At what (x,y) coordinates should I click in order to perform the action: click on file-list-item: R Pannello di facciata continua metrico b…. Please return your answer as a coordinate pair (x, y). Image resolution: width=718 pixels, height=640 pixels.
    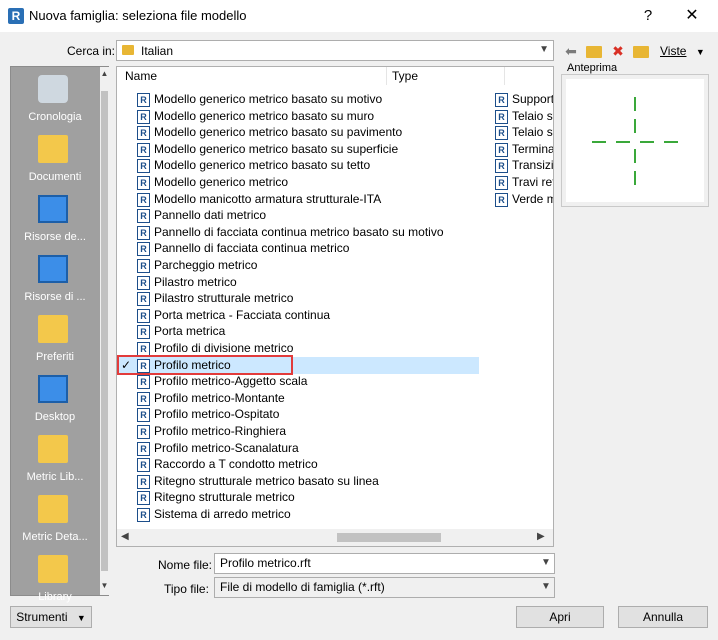
    Looking at the image, I should click on (297, 232).